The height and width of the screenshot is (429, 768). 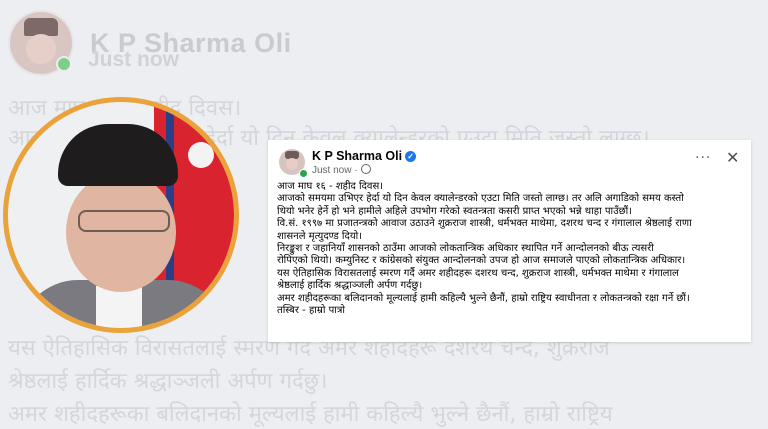 I want to click on author-name-text: K P Sharma Oli, so click(x=357, y=156).